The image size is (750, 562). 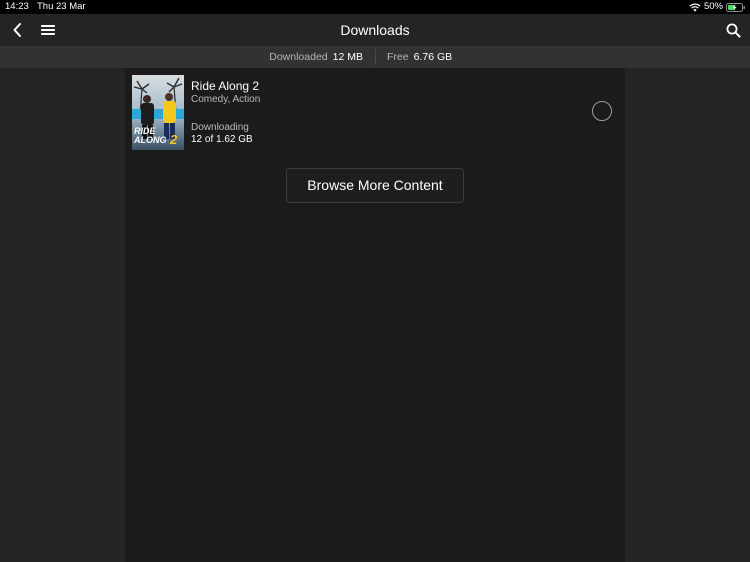 I want to click on free-value: 6.76 GB, so click(x=433, y=57).